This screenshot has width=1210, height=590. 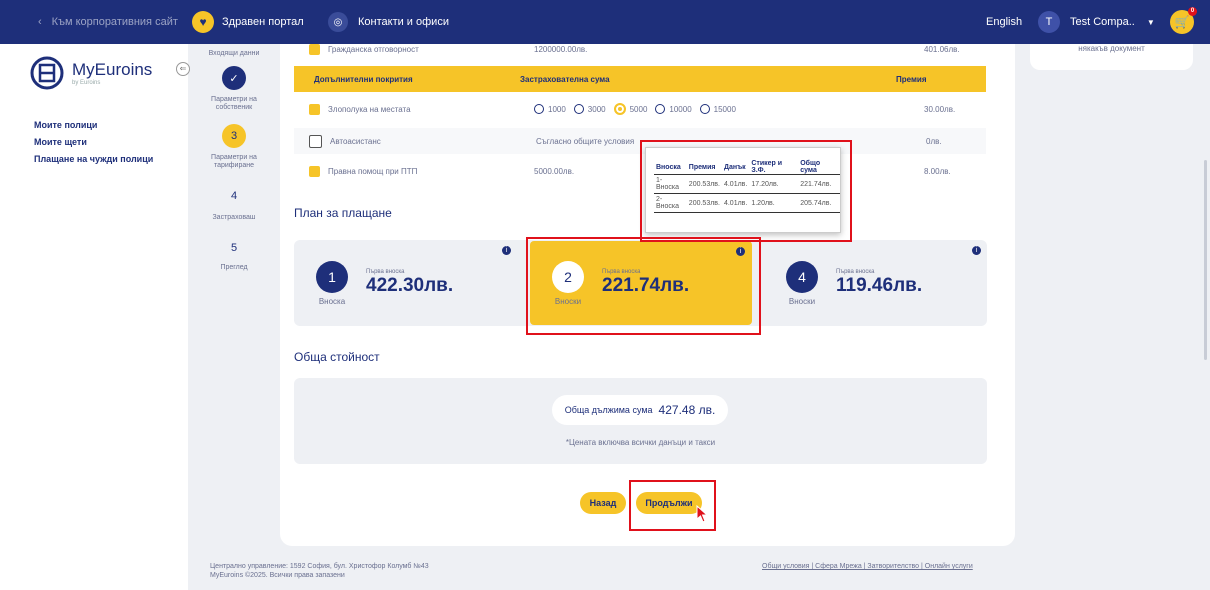 I want to click on avatar: T, so click(x=1049, y=22).